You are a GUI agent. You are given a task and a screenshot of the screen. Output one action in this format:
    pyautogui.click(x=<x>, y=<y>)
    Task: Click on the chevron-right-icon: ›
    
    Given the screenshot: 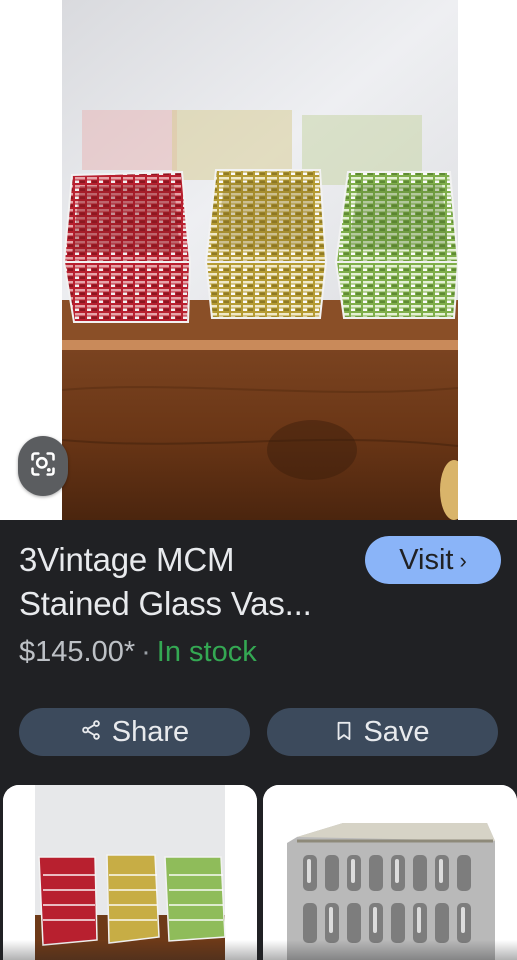 What is the action you would take?
    pyautogui.click(x=463, y=560)
    